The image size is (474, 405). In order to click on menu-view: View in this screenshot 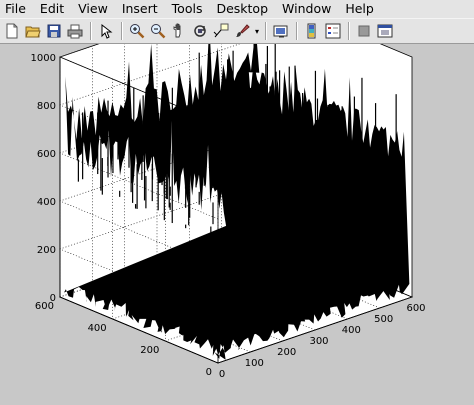, I will do `click(94, 9)`.